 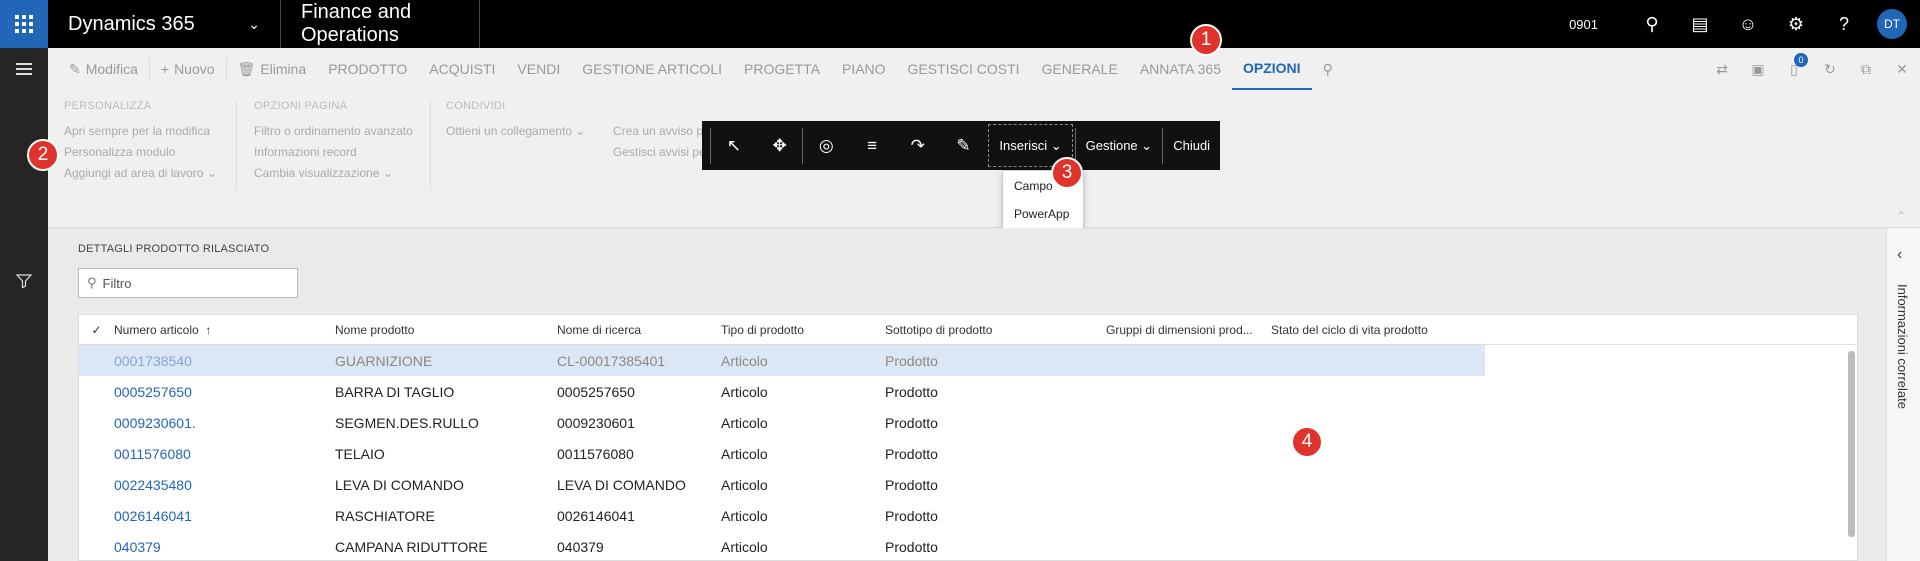 I want to click on refresh-icon: ↻, so click(x=1830, y=69).